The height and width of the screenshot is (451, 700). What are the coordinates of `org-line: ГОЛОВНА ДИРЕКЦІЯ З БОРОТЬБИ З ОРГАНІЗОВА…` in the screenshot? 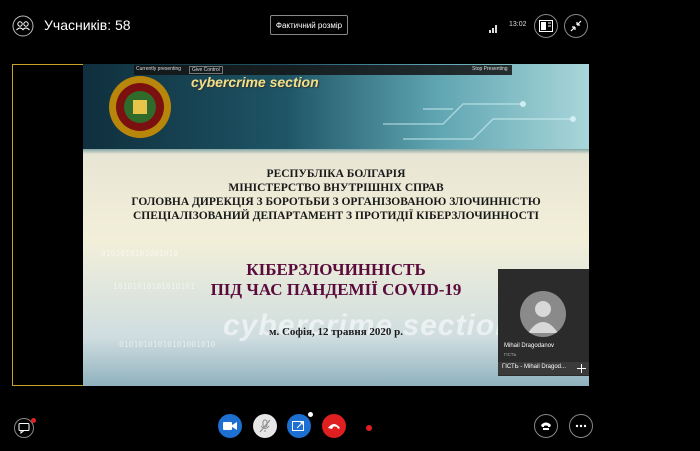 It's located at (336, 202).